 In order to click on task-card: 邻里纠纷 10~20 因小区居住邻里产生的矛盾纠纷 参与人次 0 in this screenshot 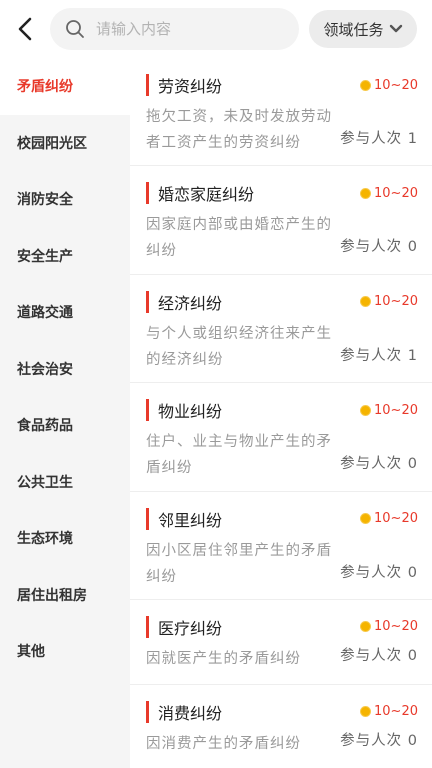, I will do `click(281, 546)`.